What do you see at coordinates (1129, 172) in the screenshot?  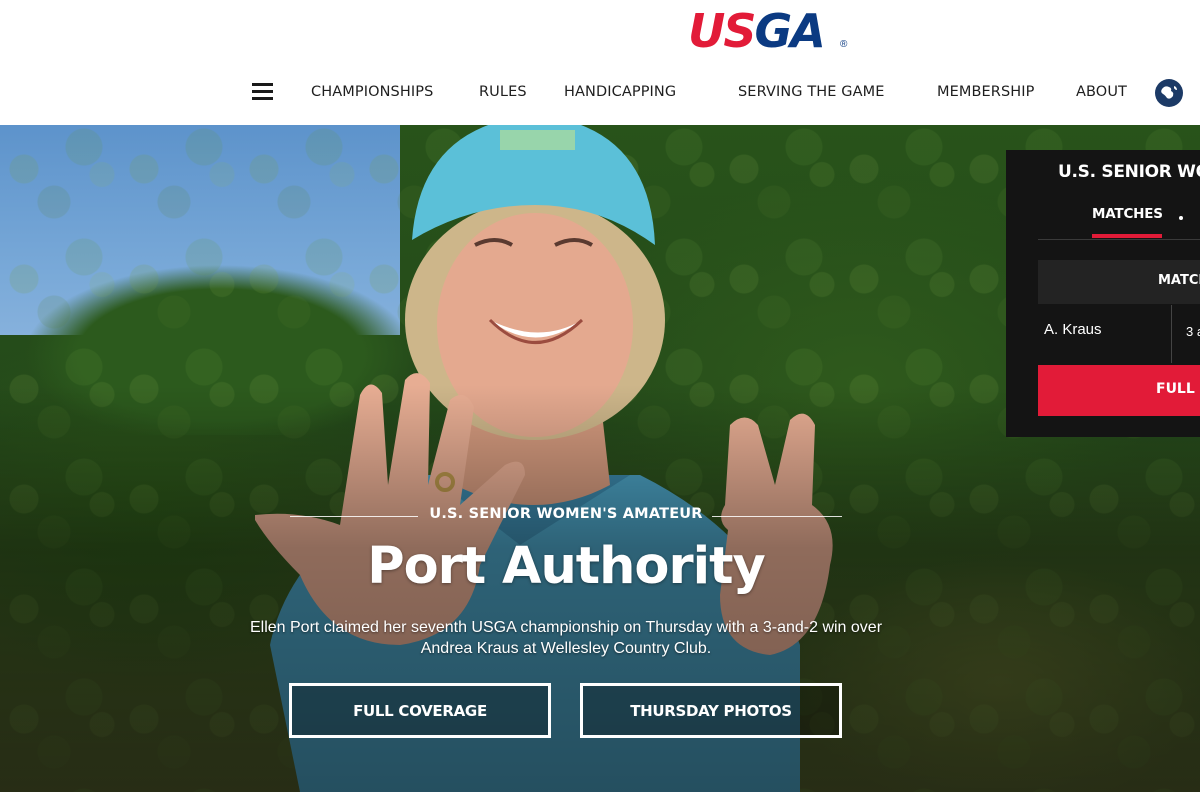 I see `widget-title: U.S. SENIOR WO` at bounding box center [1129, 172].